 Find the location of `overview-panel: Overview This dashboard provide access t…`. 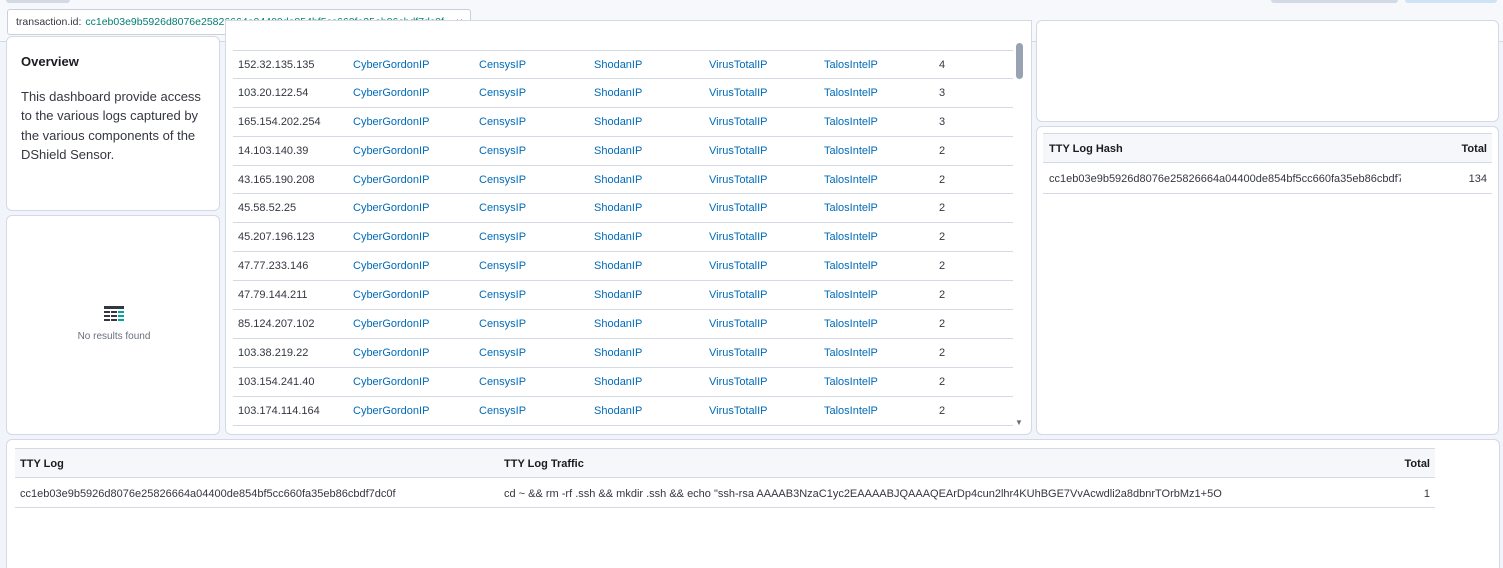

overview-panel: Overview This dashboard provide access t… is located at coordinates (113, 123).